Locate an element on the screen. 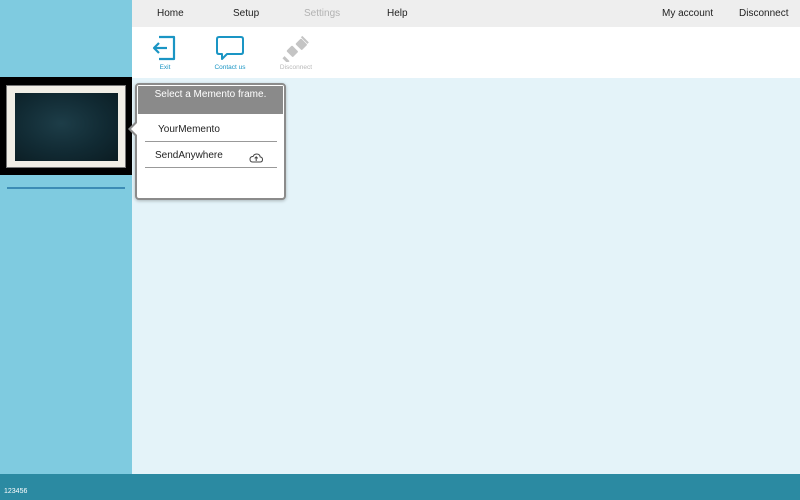 The height and width of the screenshot is (500, 800). frame-option-yourmemento: YourMemento is located at coordinates (211, 129).